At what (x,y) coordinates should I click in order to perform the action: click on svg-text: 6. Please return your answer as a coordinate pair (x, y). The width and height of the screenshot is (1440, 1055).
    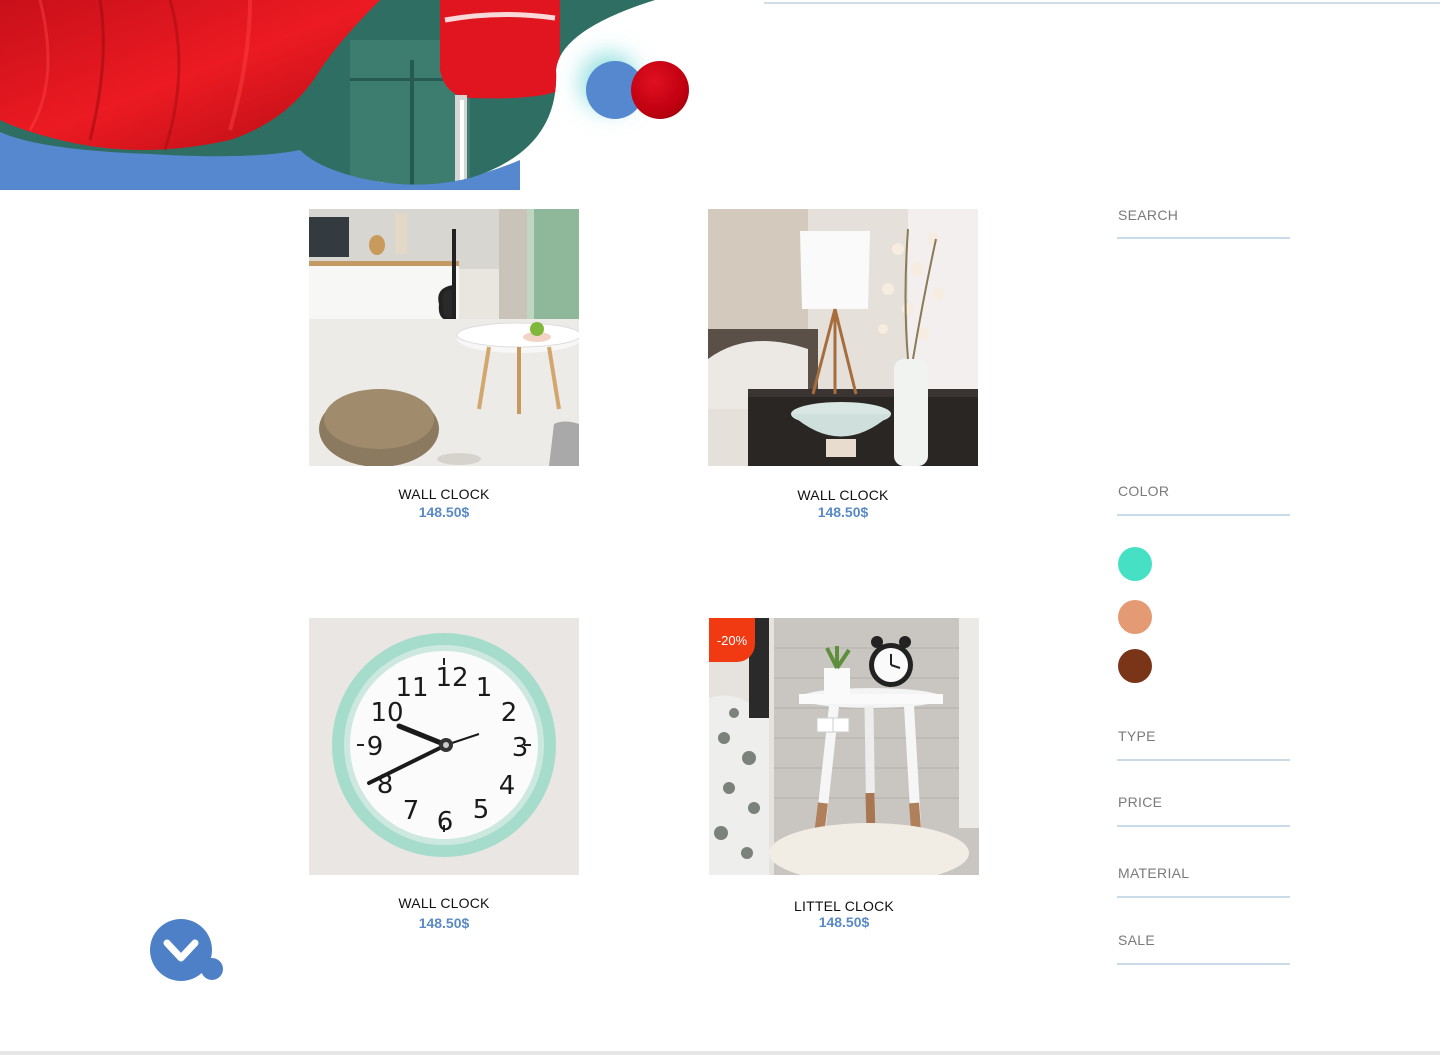
    Looking at the image, I should click on (445, 822).